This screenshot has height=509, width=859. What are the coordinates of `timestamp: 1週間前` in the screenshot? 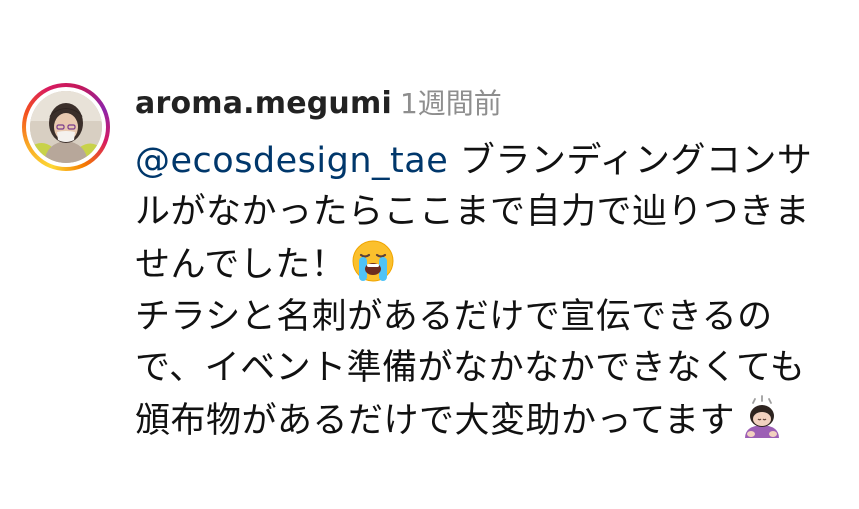 It's located at (451, 103).